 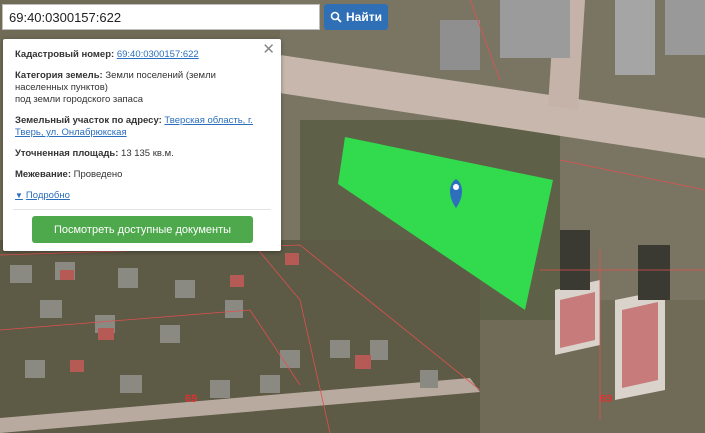 I want to click on cadastral-search-input, so click(x=161, y=17).